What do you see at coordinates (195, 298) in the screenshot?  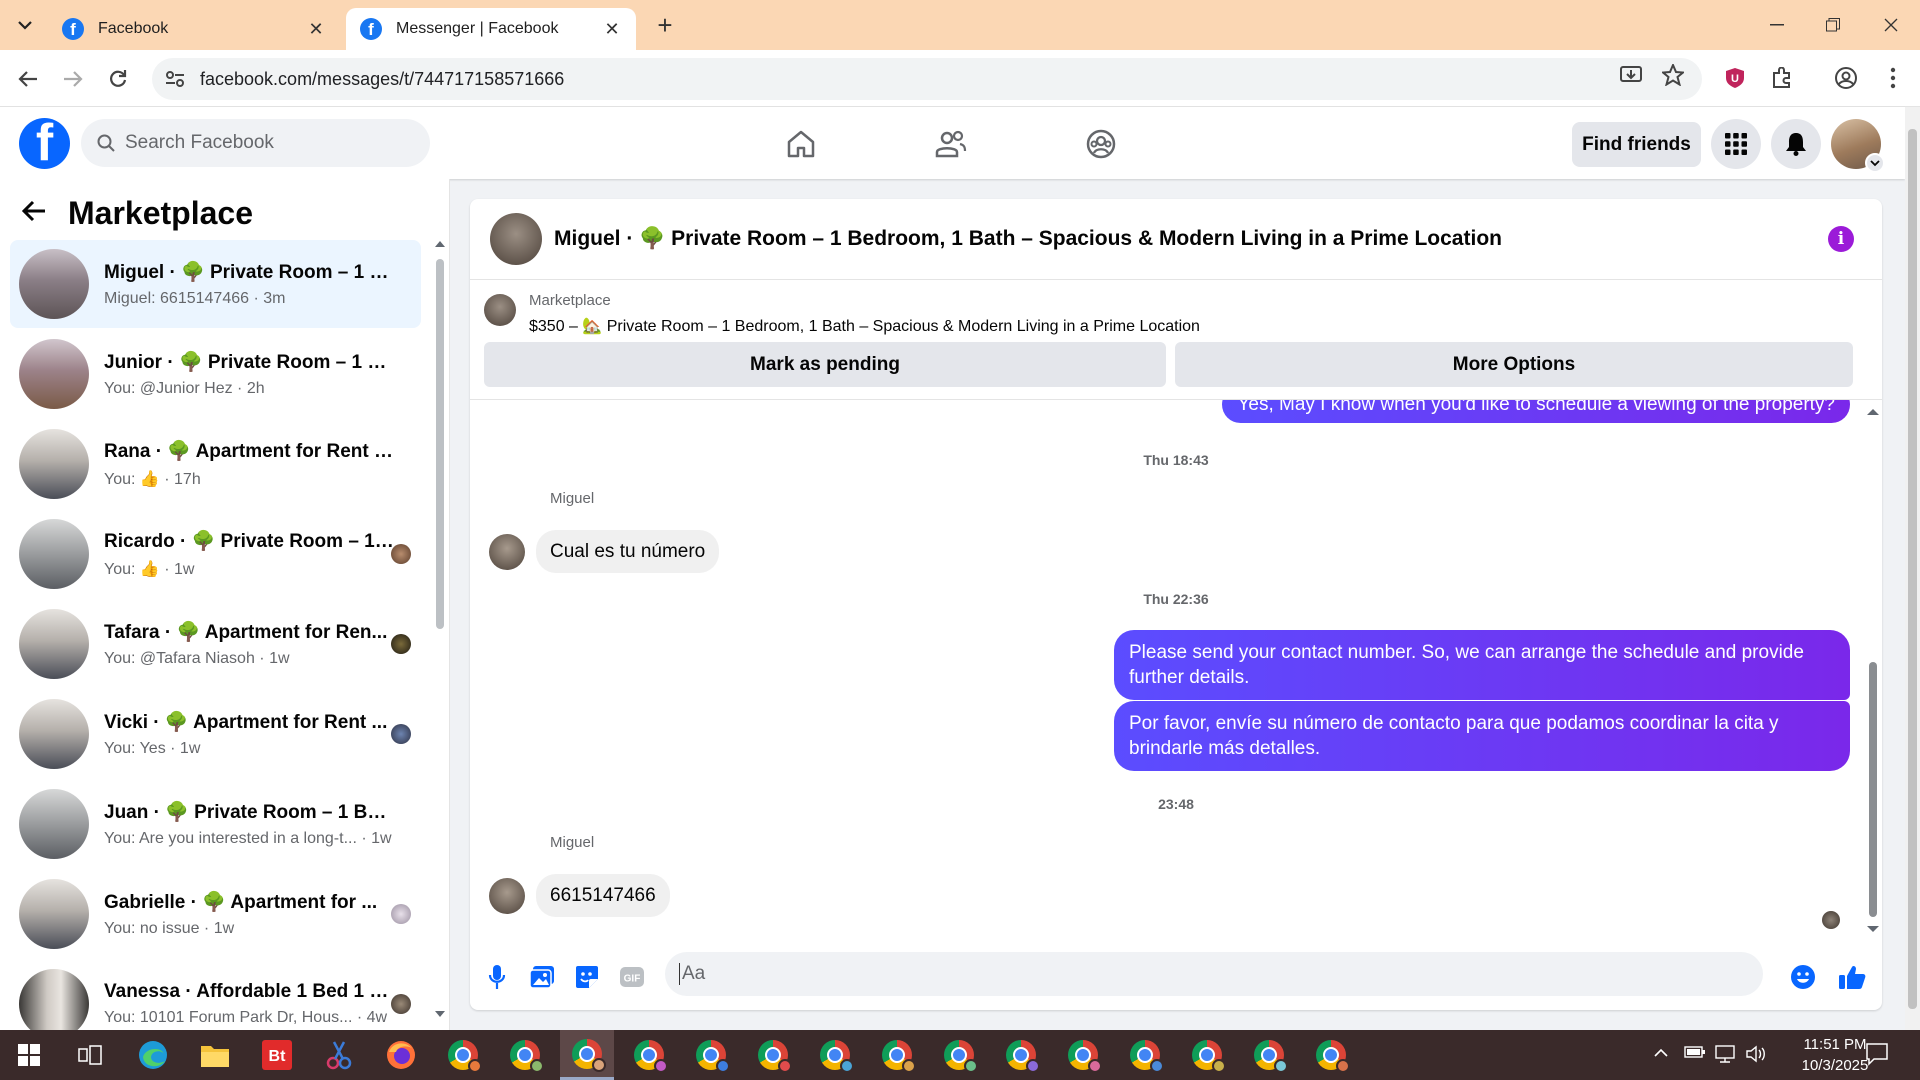 I see `conversation-preview: Miguel: 6615147466 · 3m` at bounding box center [195, 298].